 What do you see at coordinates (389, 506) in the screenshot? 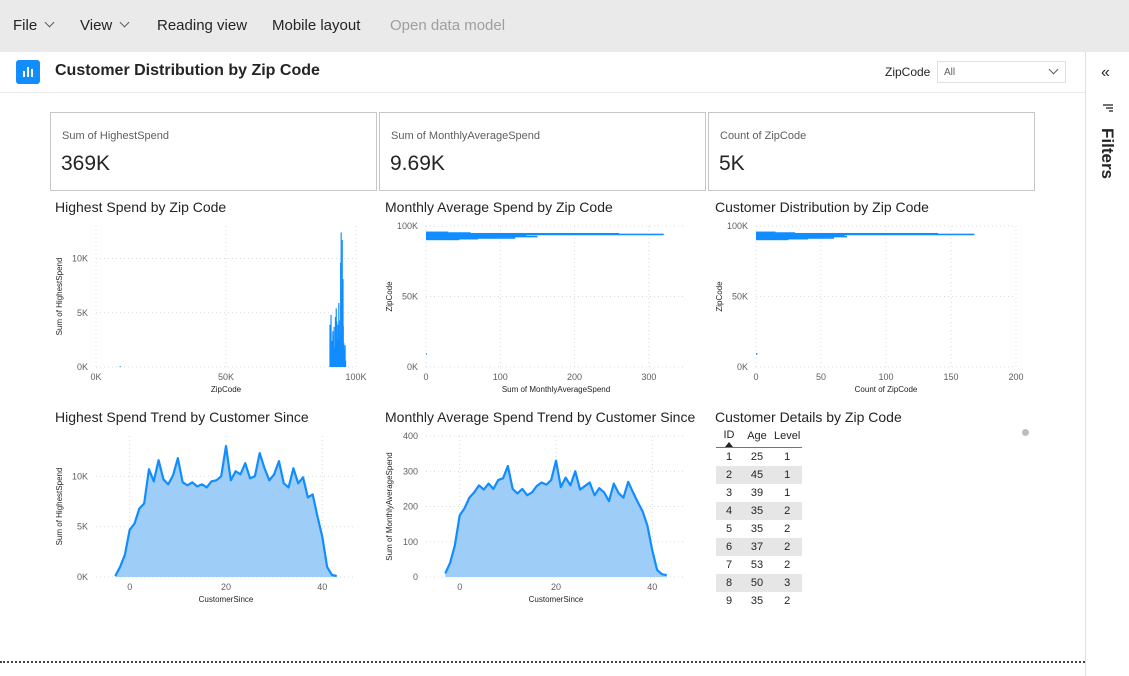
I see `y-axis-title: Sum of MonthlyAverageSpend` at bounding box center [389, 506].